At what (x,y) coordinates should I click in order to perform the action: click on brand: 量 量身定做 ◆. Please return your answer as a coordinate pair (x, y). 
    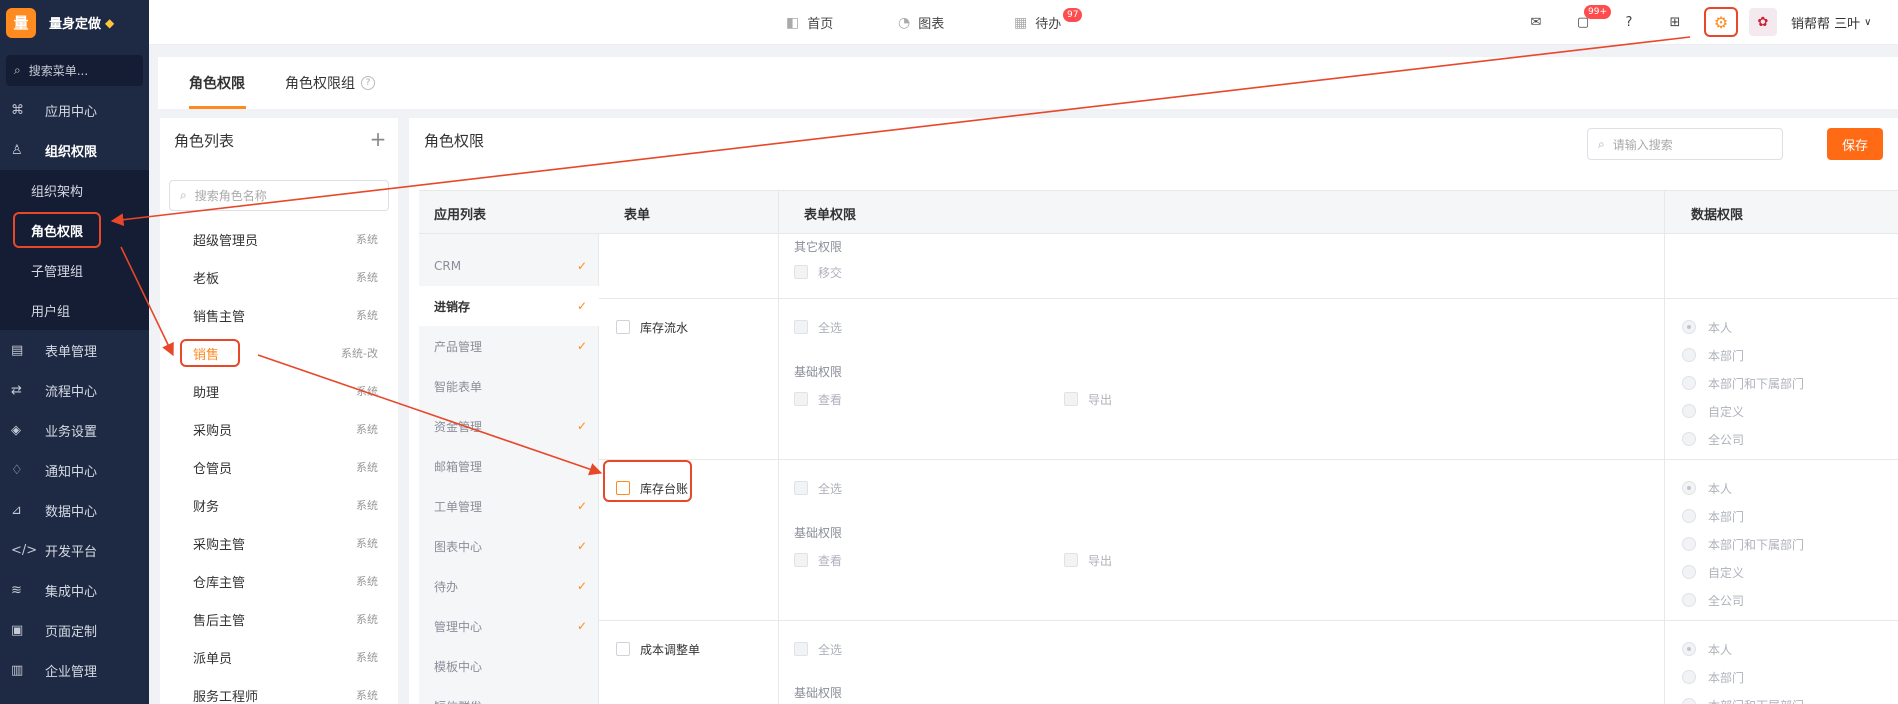
    Looking at the image, I should click on (74, 22).